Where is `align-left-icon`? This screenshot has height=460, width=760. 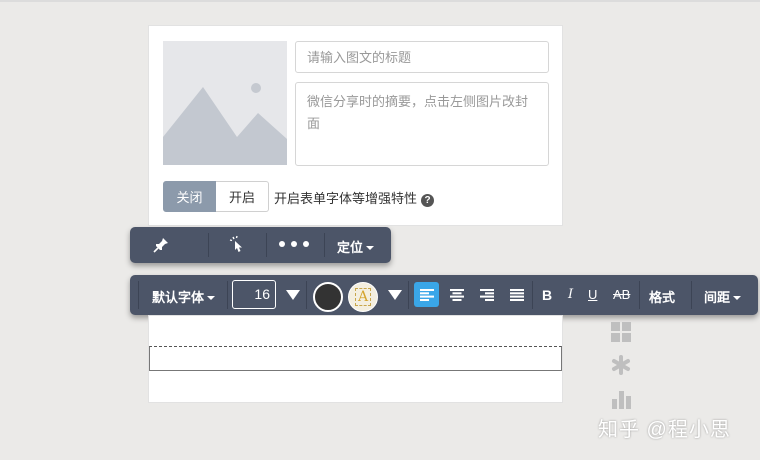 align-left-icon is located at coordinates (426, 294).